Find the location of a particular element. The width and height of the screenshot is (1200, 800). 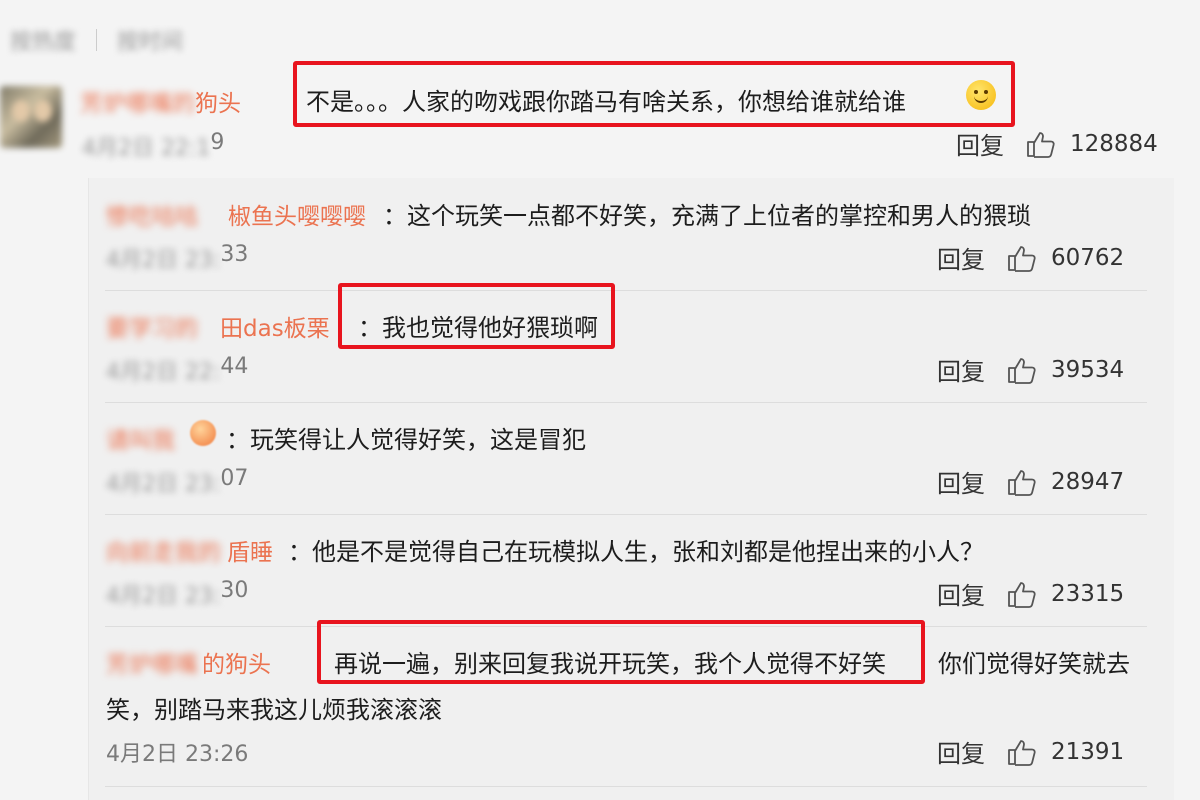

comment-time: 4月2日 22:1 9 is located at coordinates (153, 146).